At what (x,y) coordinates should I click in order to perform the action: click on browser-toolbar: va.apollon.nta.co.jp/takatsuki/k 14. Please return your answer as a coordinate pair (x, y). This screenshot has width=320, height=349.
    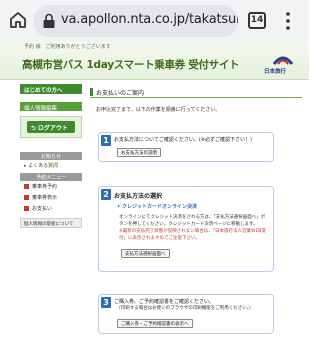
    Looking at the image, I should click on (154, 21).